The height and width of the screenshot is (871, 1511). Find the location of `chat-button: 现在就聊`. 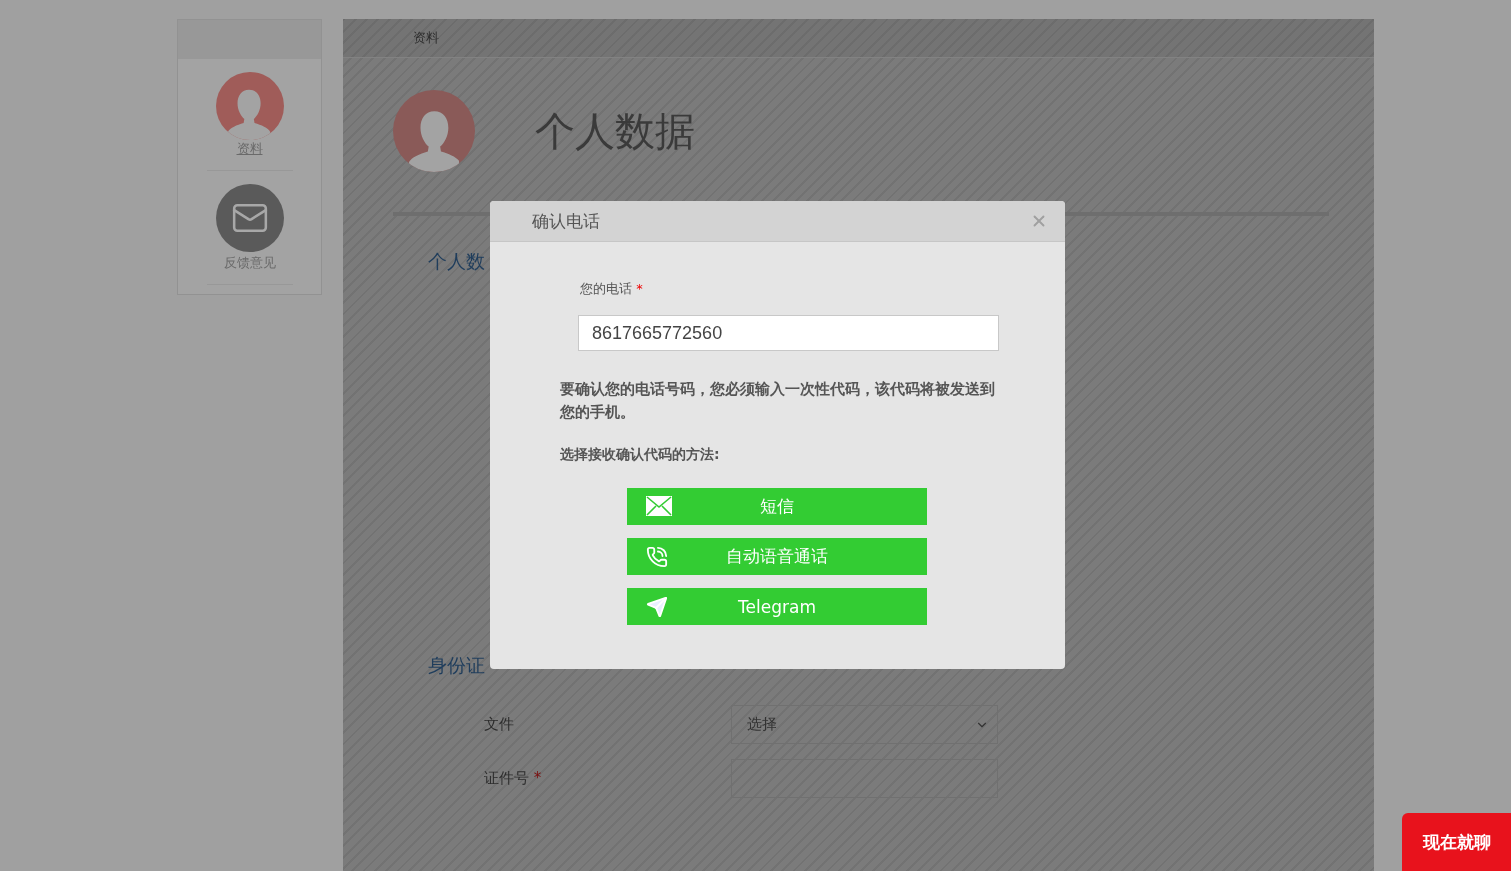

chat-button: 现在就聊 is located at coordinates (1456, 842).